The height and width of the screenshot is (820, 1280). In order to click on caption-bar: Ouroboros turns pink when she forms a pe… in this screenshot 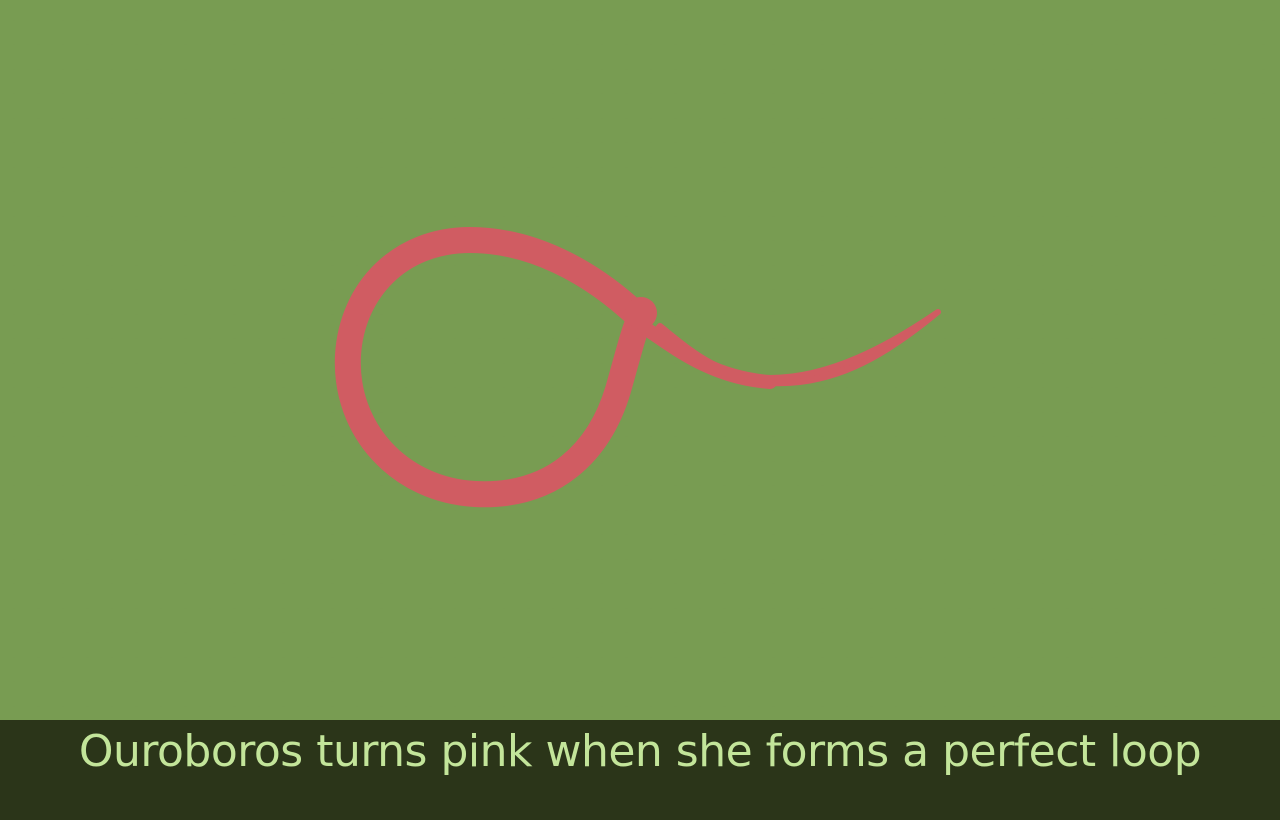, I will do `click(640, 770)`.